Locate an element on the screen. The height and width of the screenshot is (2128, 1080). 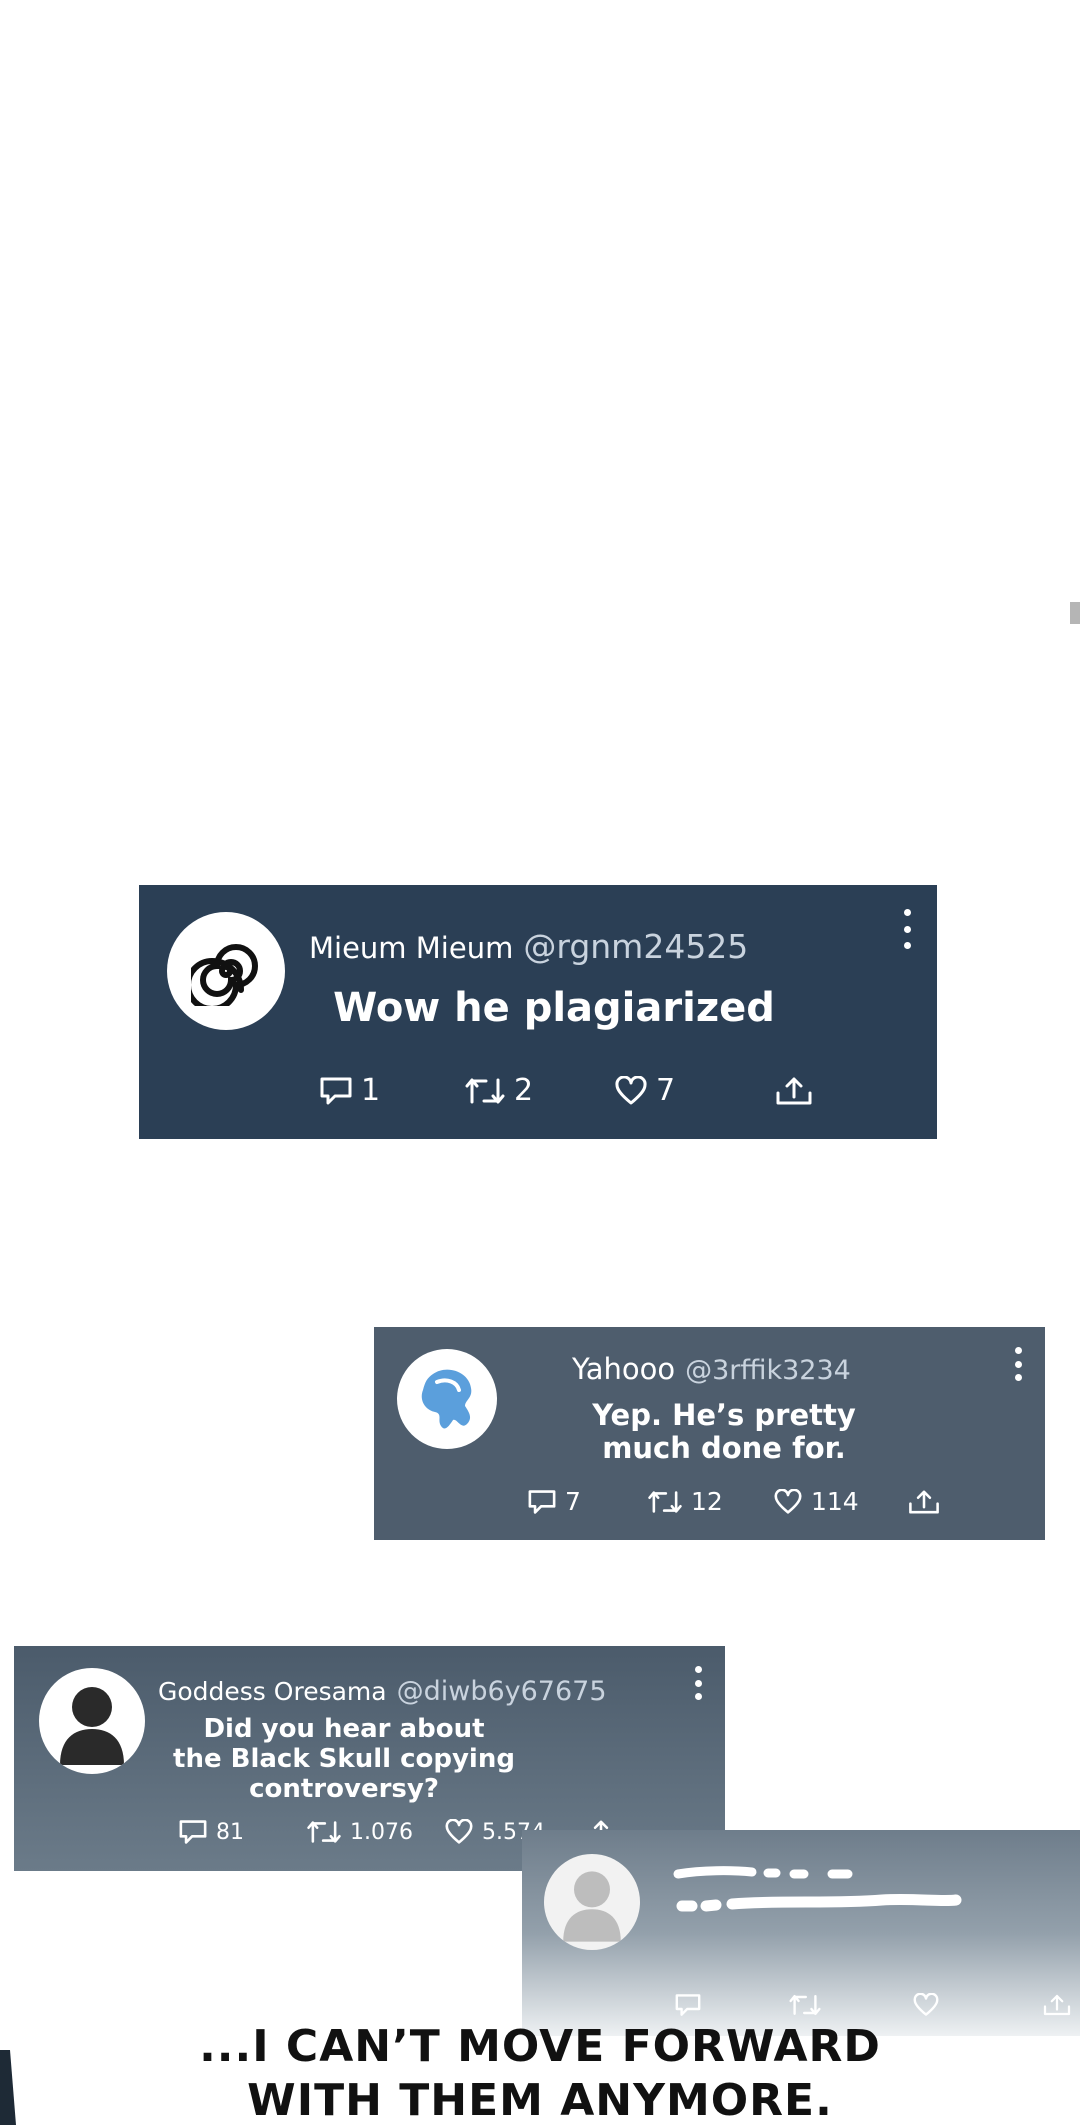
retweet-button: 2 is located at coordinates (539, 1090).